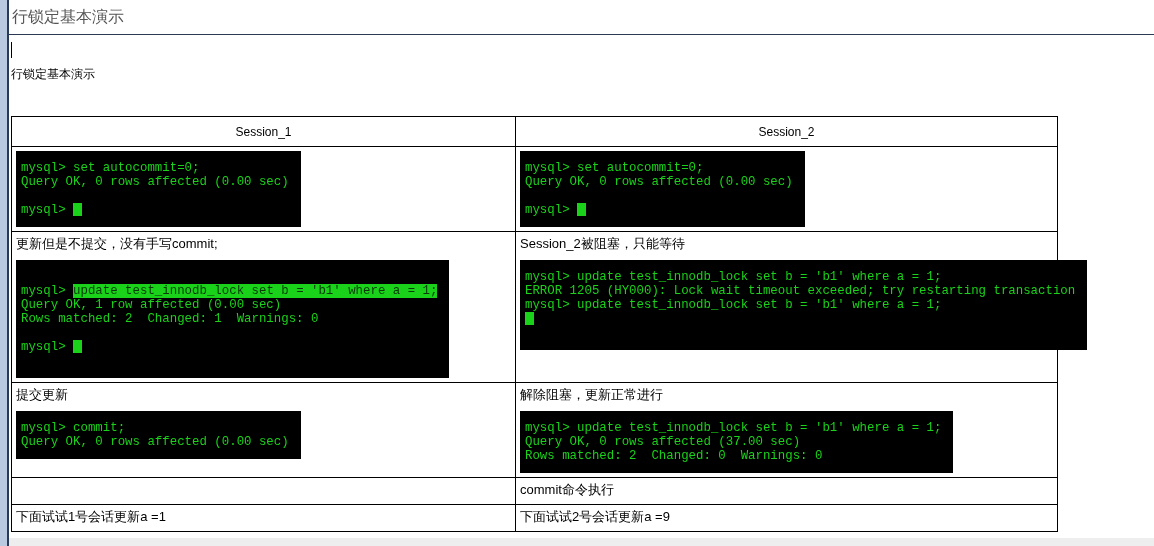 The width and height of the screenshot is (1154, 546). Describe the element at coordinates (567, 490) in the screenshot. I see `cell-note: commit命令执行` at that location.